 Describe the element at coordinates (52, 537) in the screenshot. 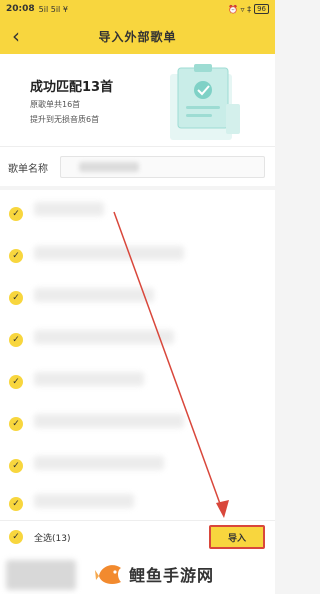

I see `select-all-label: 全选(13)` at that location.